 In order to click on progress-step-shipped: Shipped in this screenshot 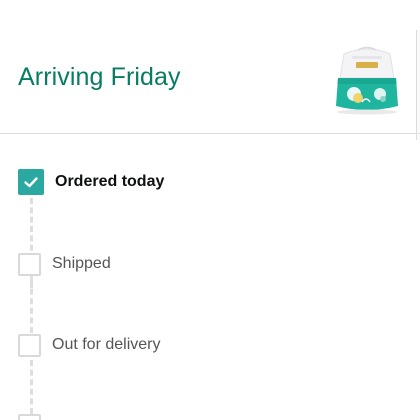, I will do `click(64, 264)`.